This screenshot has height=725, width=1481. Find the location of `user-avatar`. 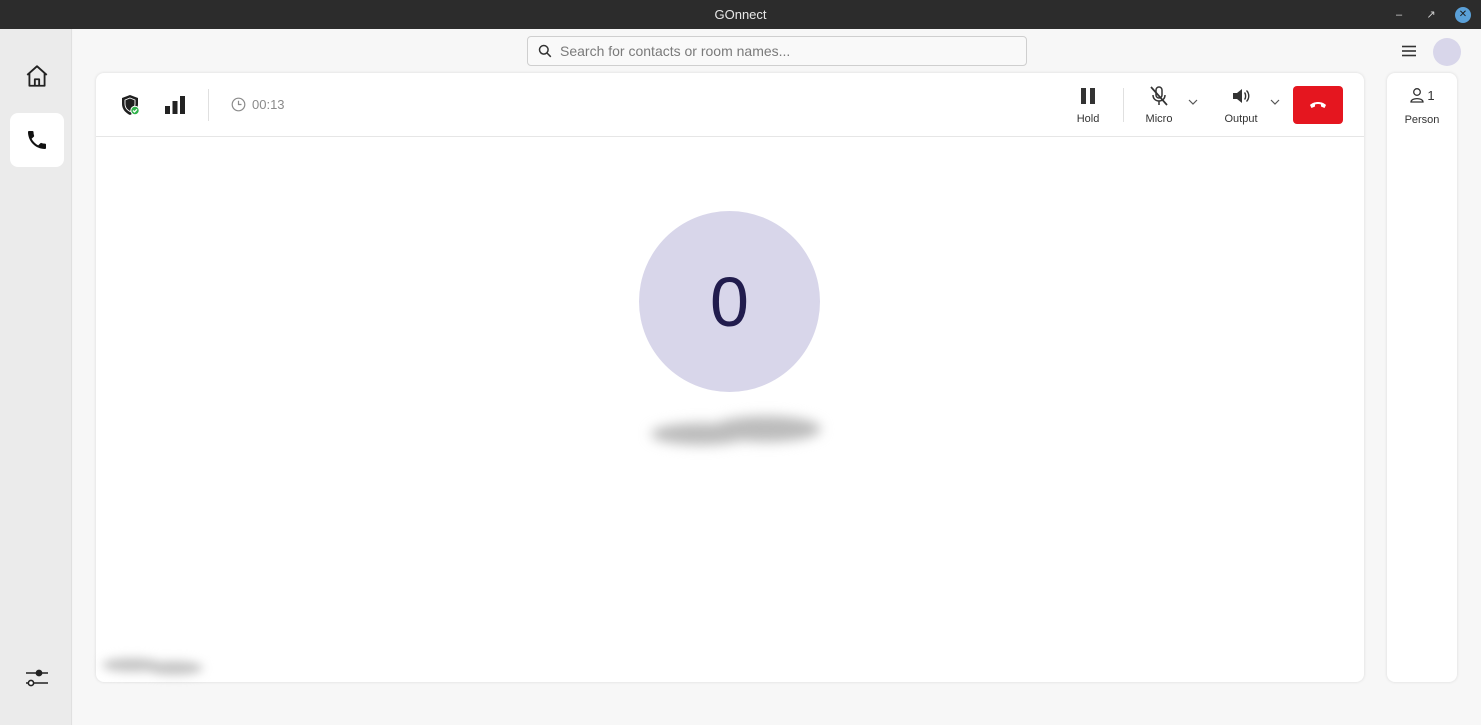

user-avatar is located at coordinates (1447, 52).